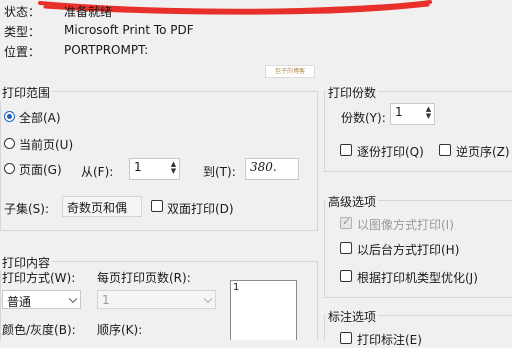 This screenshot has height=348, width=512. Describe the element at coordinates (97, 172) in the screenshot. I see `from-label: 从(F):` at that location.